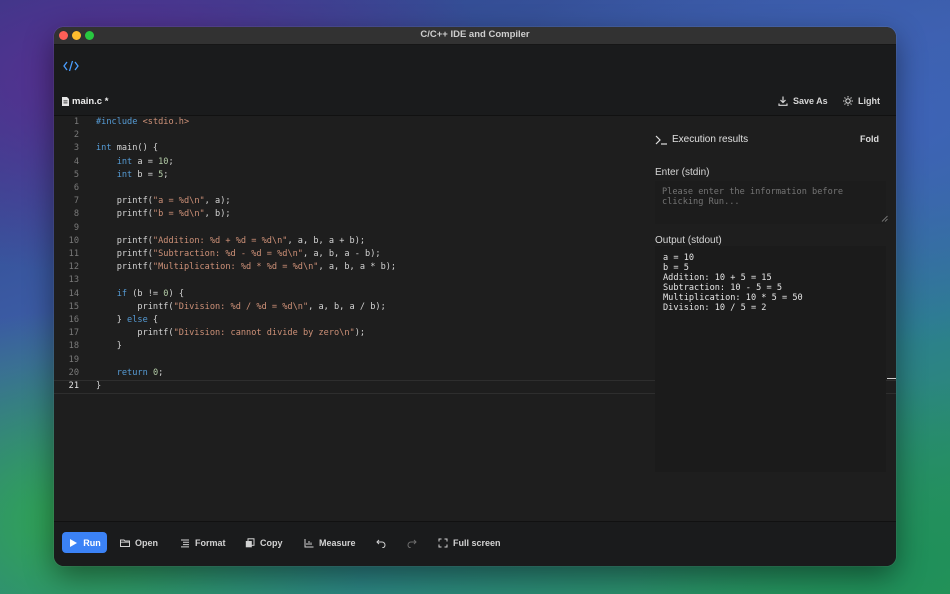  I want to click on resize-grip-icon, so click(884, 218).